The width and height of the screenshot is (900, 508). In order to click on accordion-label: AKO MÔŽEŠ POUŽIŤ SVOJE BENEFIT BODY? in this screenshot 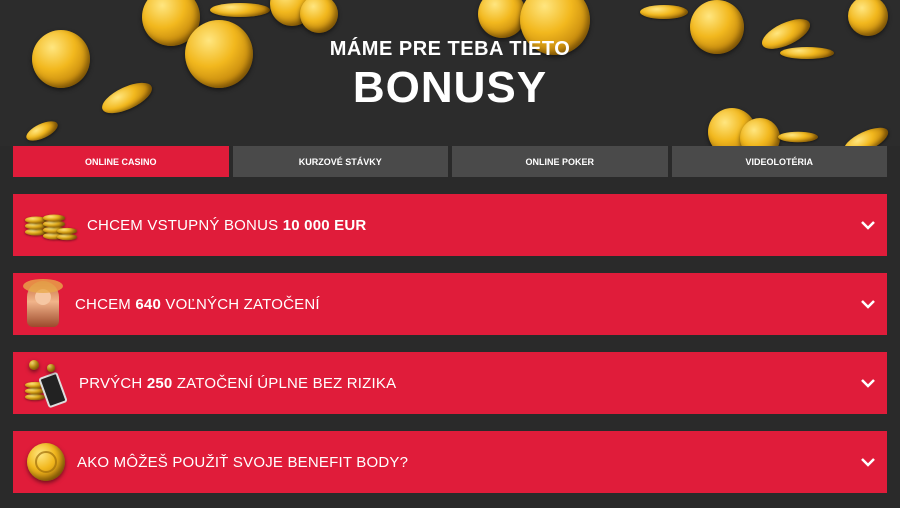, I will do `click(243, 462)`.